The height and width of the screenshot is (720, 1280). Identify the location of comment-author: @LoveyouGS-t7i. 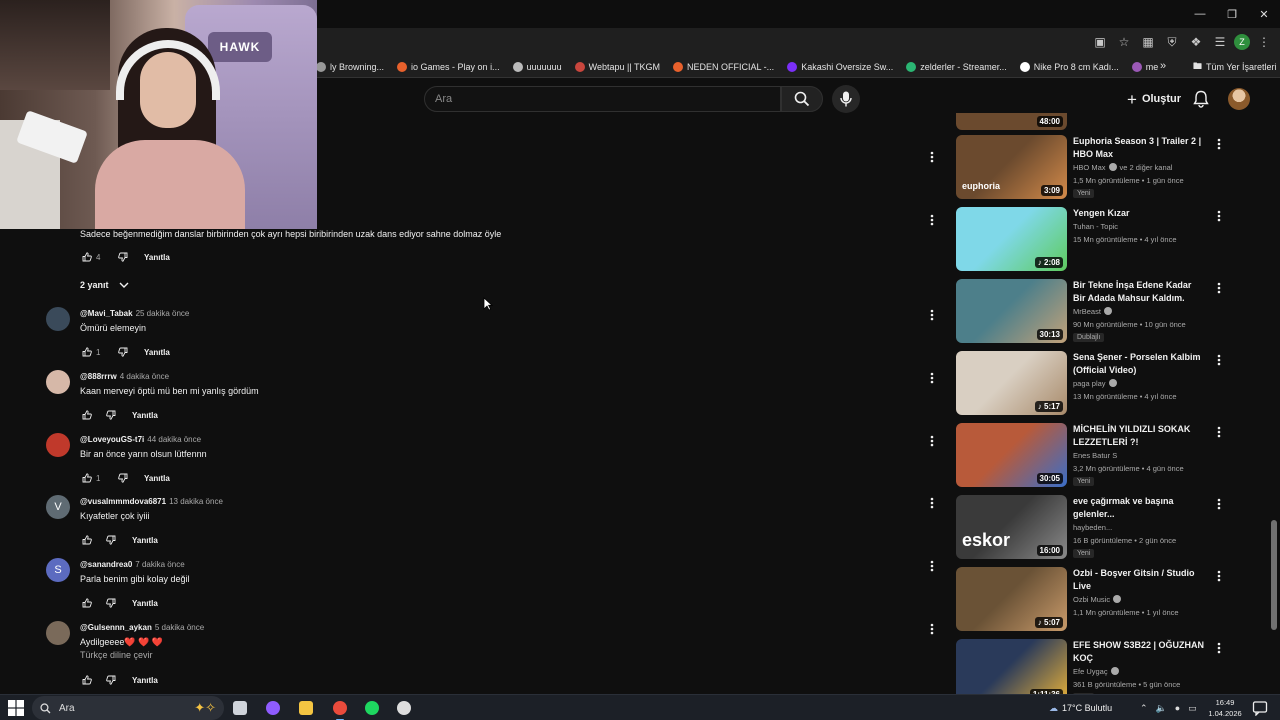
(112, 439).